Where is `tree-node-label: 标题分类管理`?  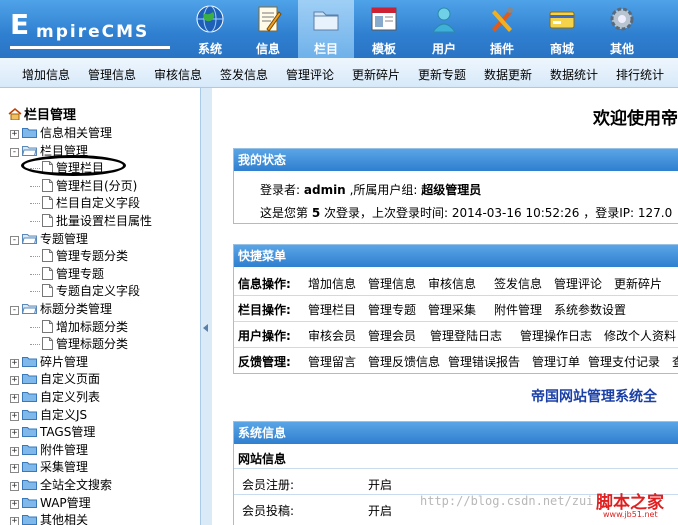 tree-node-label: 标题分类管理 is located at coordinates (76, 309).